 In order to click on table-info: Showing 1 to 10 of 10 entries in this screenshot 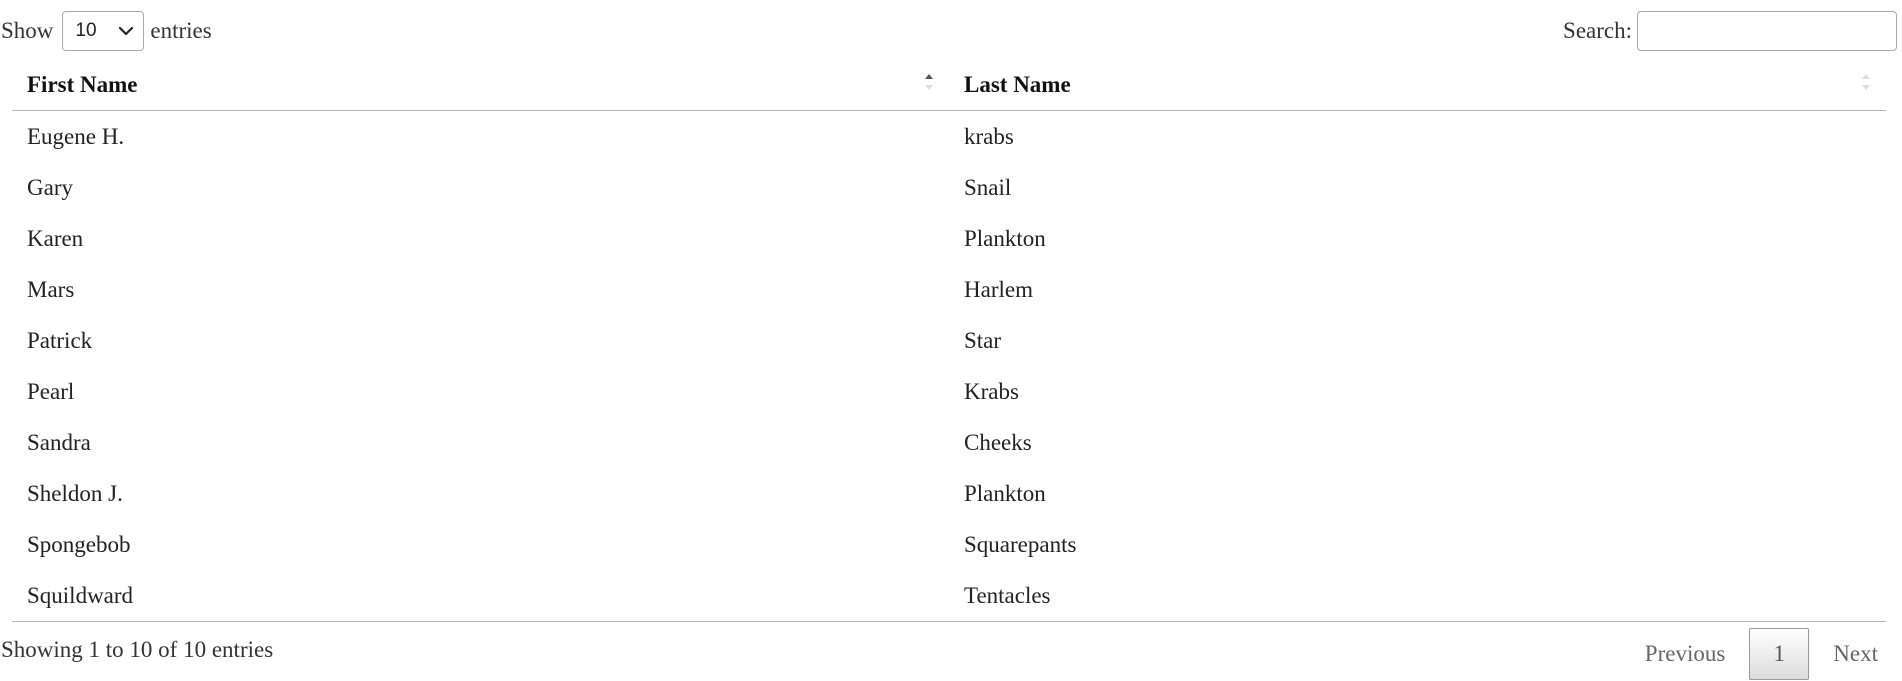, I will do `click(137, 649)`.